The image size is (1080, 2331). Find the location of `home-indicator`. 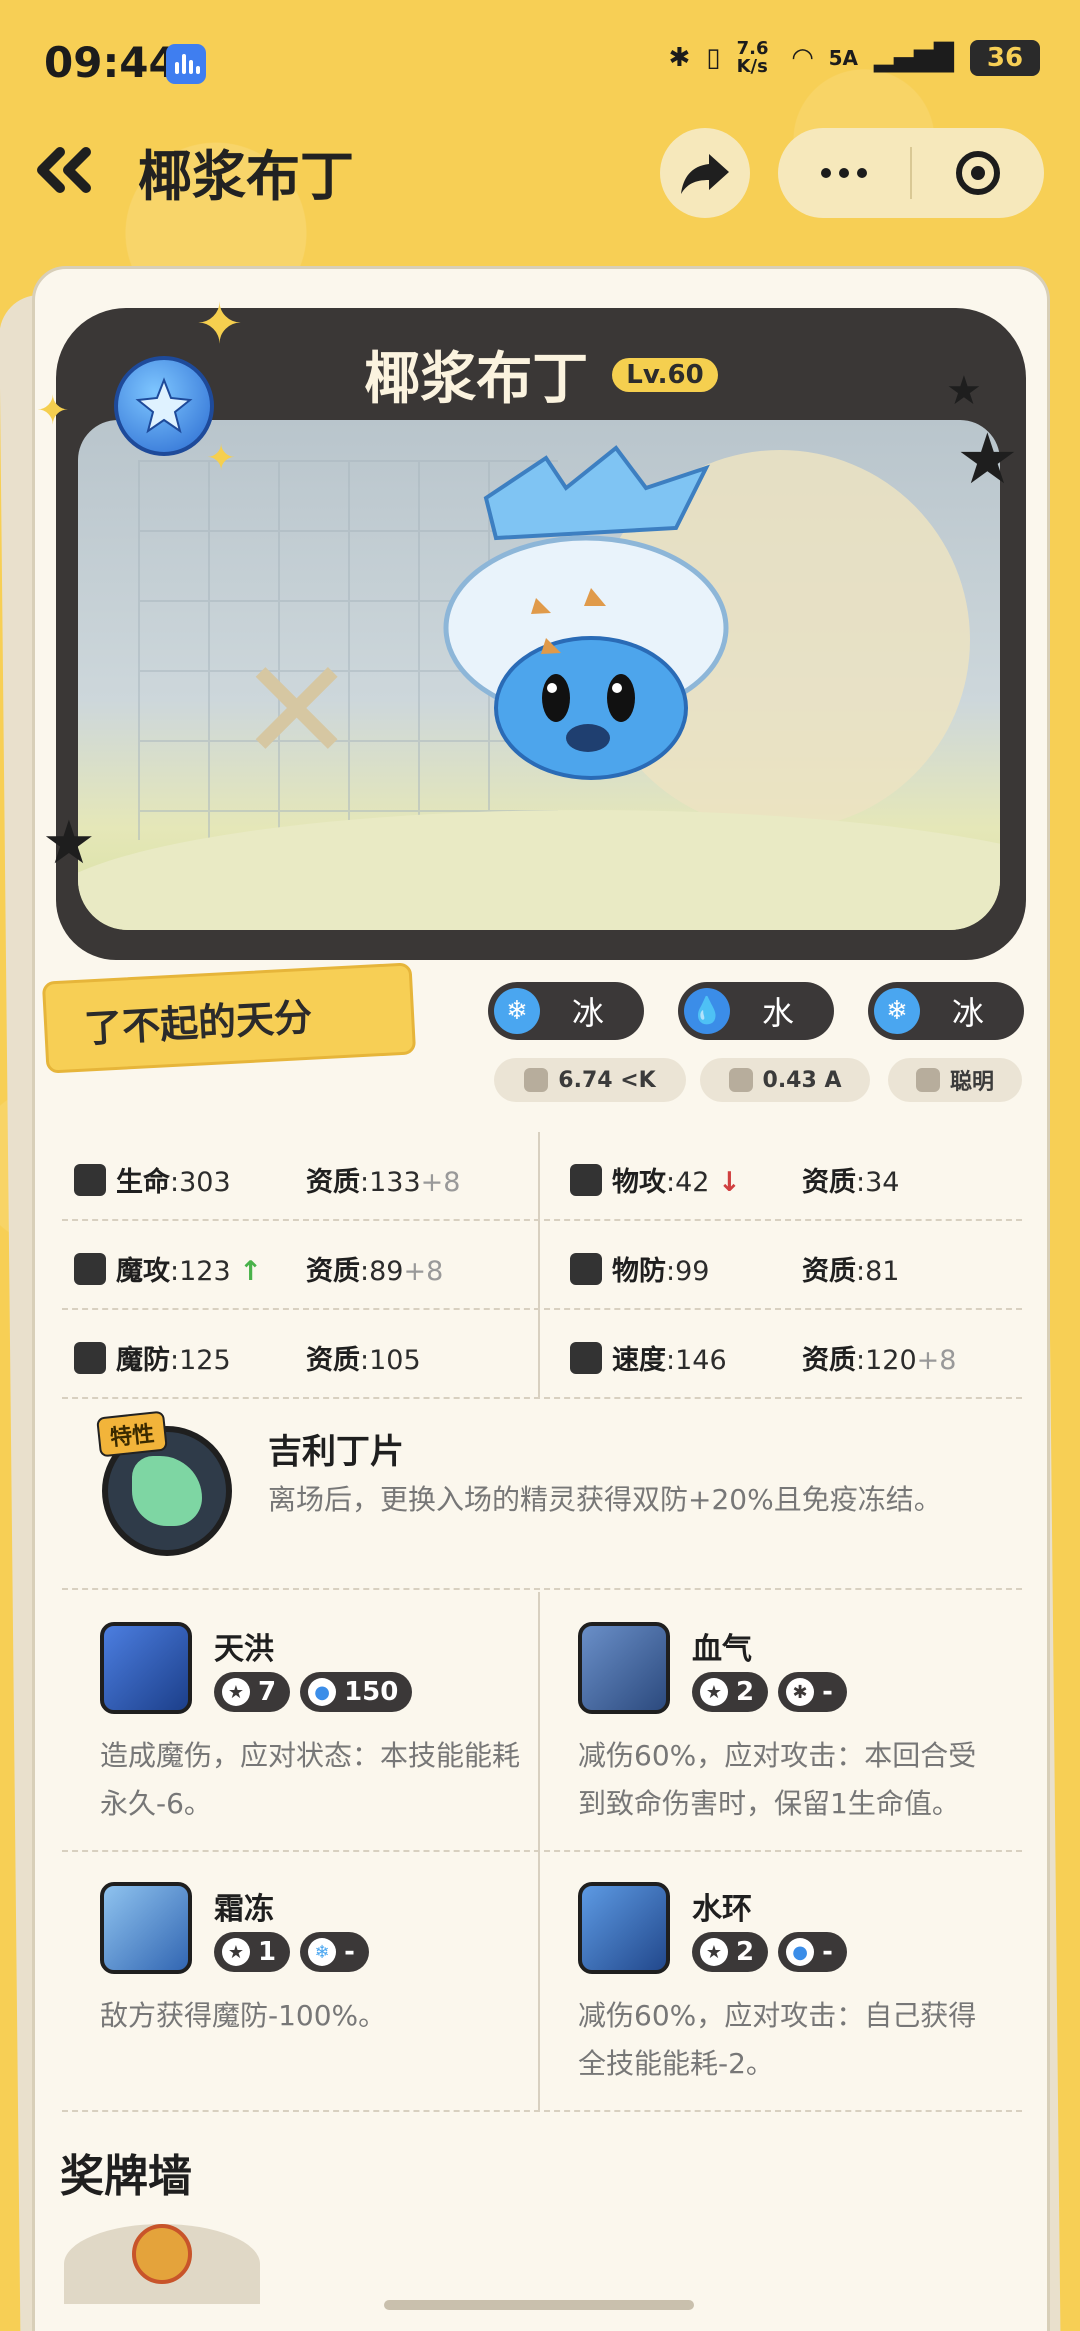

home-indicator is located at coordinates (539, 2305).